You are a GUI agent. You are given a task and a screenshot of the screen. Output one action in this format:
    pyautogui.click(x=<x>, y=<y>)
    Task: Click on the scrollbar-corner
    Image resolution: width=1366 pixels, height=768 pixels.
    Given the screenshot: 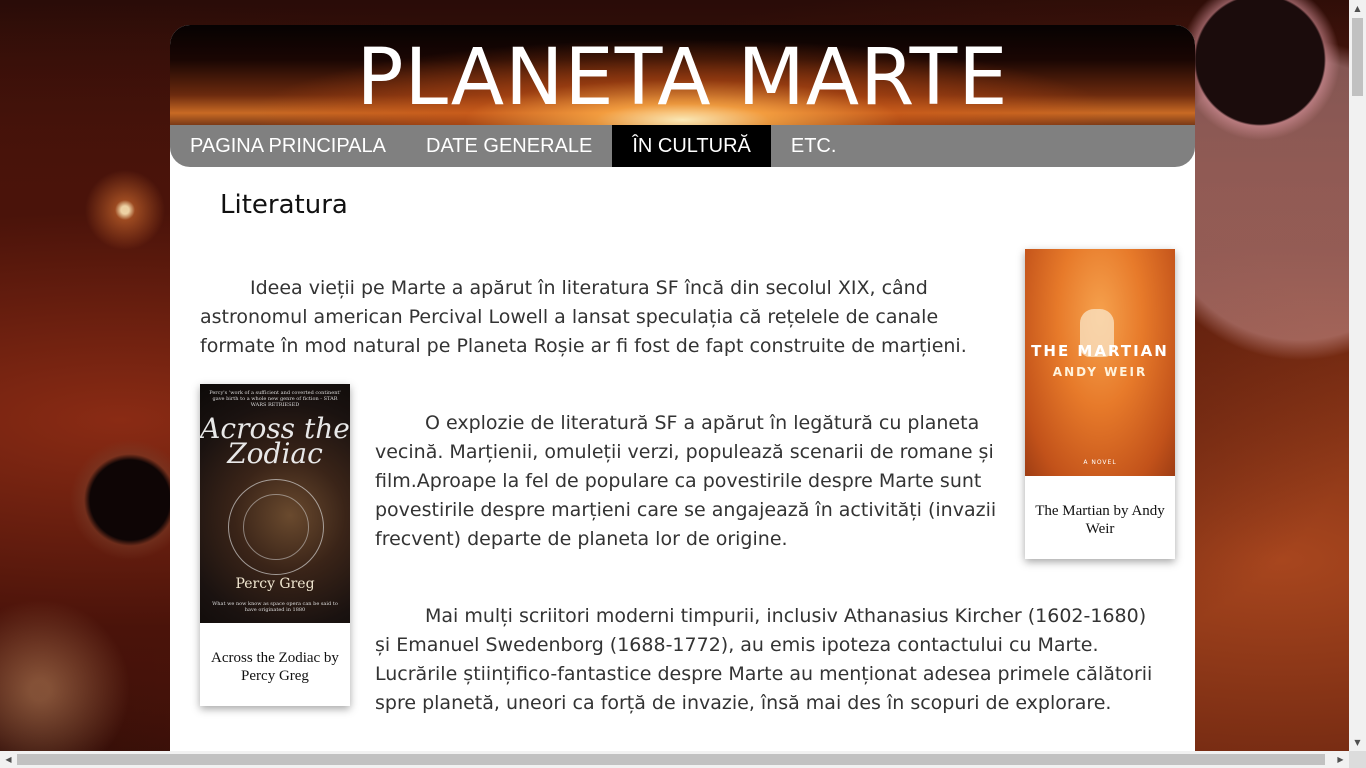 What is the action you would take?
    pyautogui.click(x=1357, y=759)
    